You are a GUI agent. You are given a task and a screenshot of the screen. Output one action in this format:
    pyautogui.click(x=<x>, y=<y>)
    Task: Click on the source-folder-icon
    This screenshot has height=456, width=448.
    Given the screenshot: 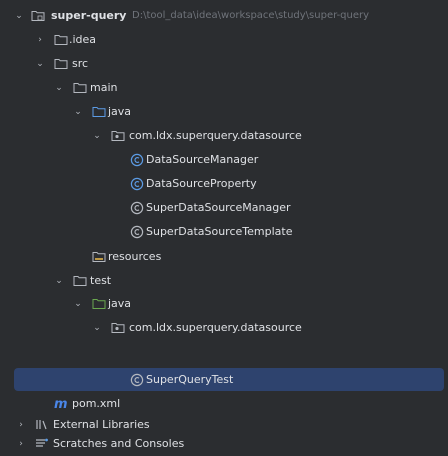 What is the action you would take?
    pyautogui.click(x=99, y=112)
    